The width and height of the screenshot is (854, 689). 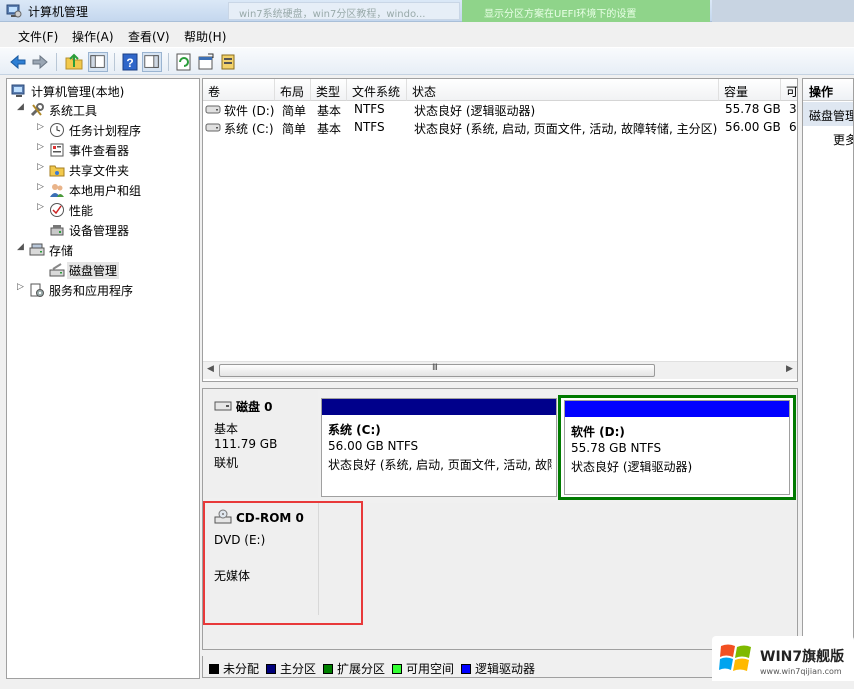 What do you see at coordinates (427, 685) in the screenshot?
I see `status-bar` at bounding box center [427, 685].